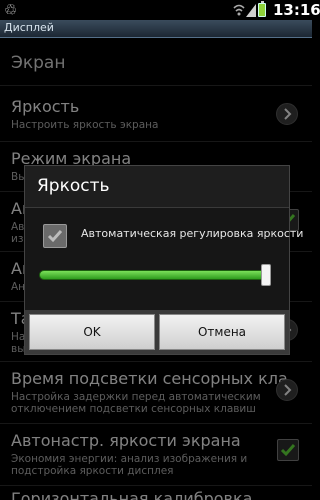 Image resolution: width=320 pixels, height=500 pixels. Describe the element at coordinates (92, 332) in the screenshot. I see `ok-button: OK` at that location.